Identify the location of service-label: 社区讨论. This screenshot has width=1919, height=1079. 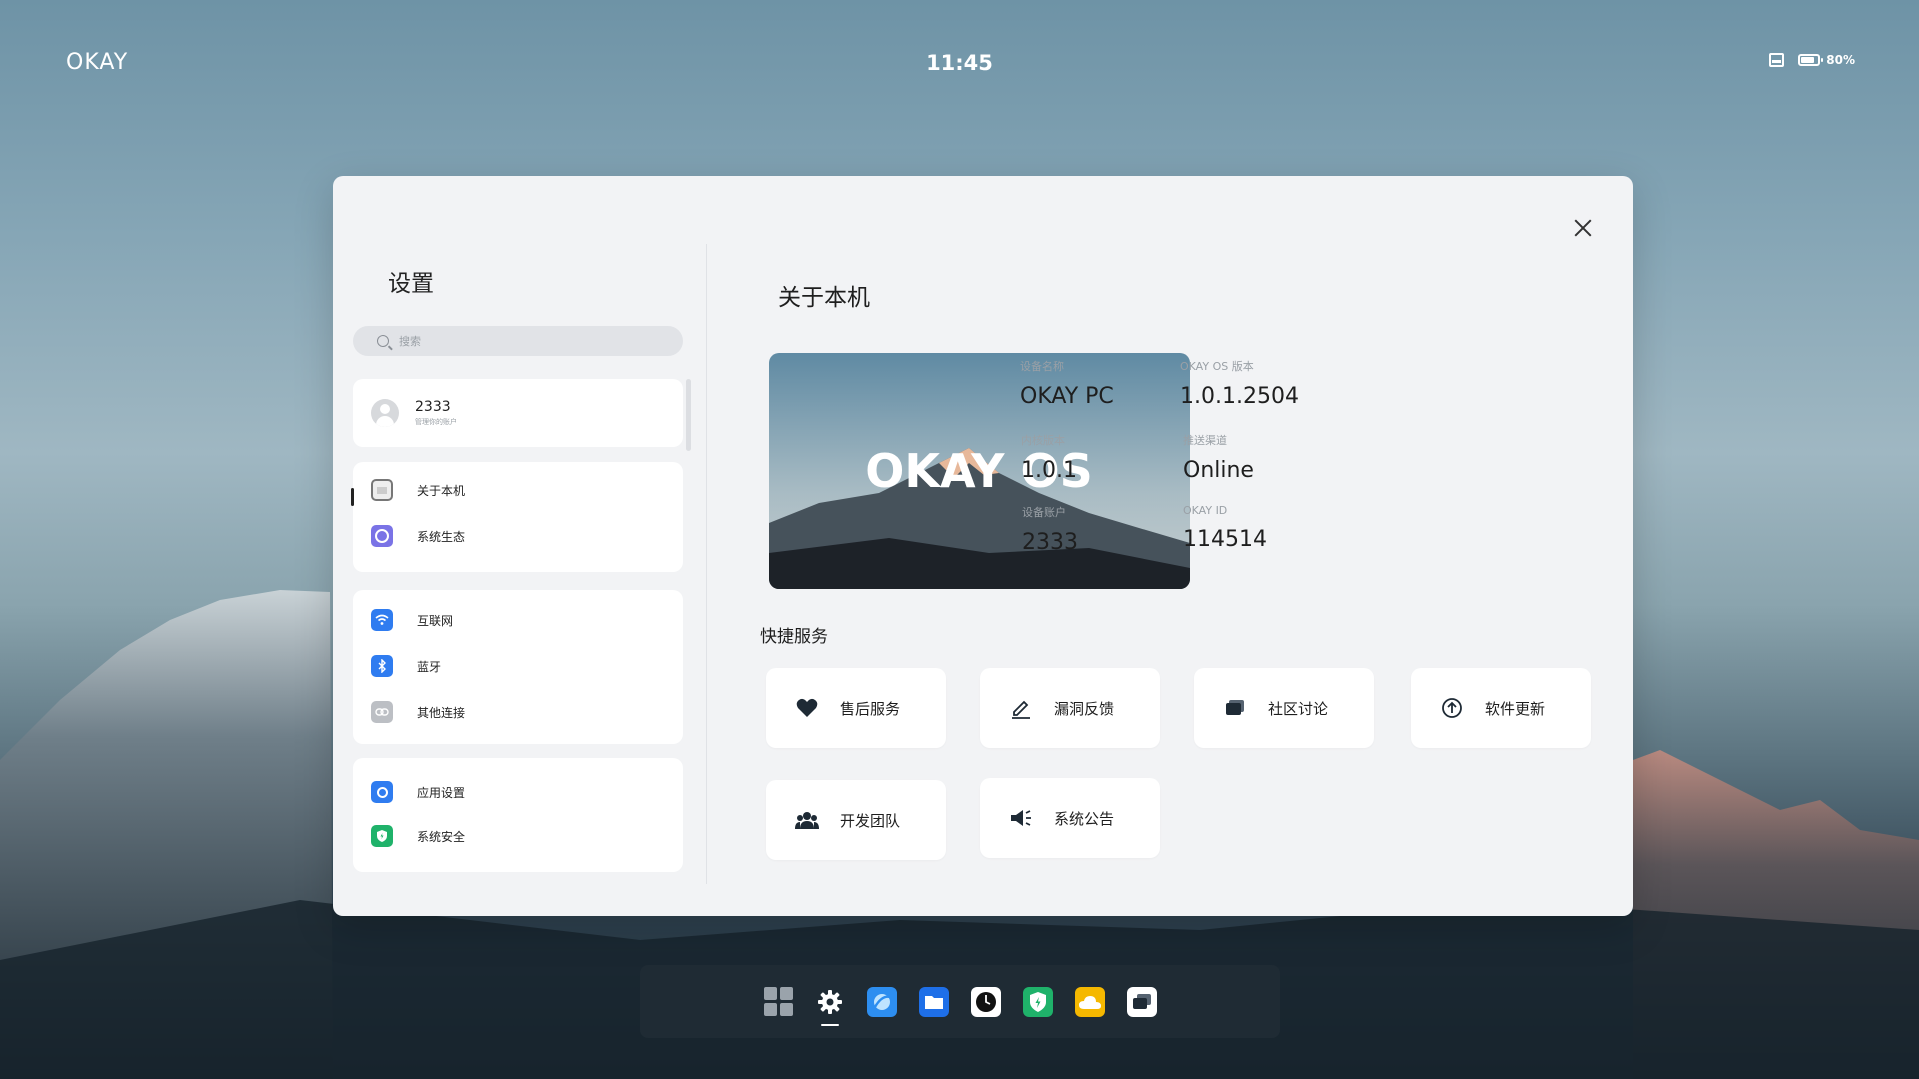
(1298, 708).